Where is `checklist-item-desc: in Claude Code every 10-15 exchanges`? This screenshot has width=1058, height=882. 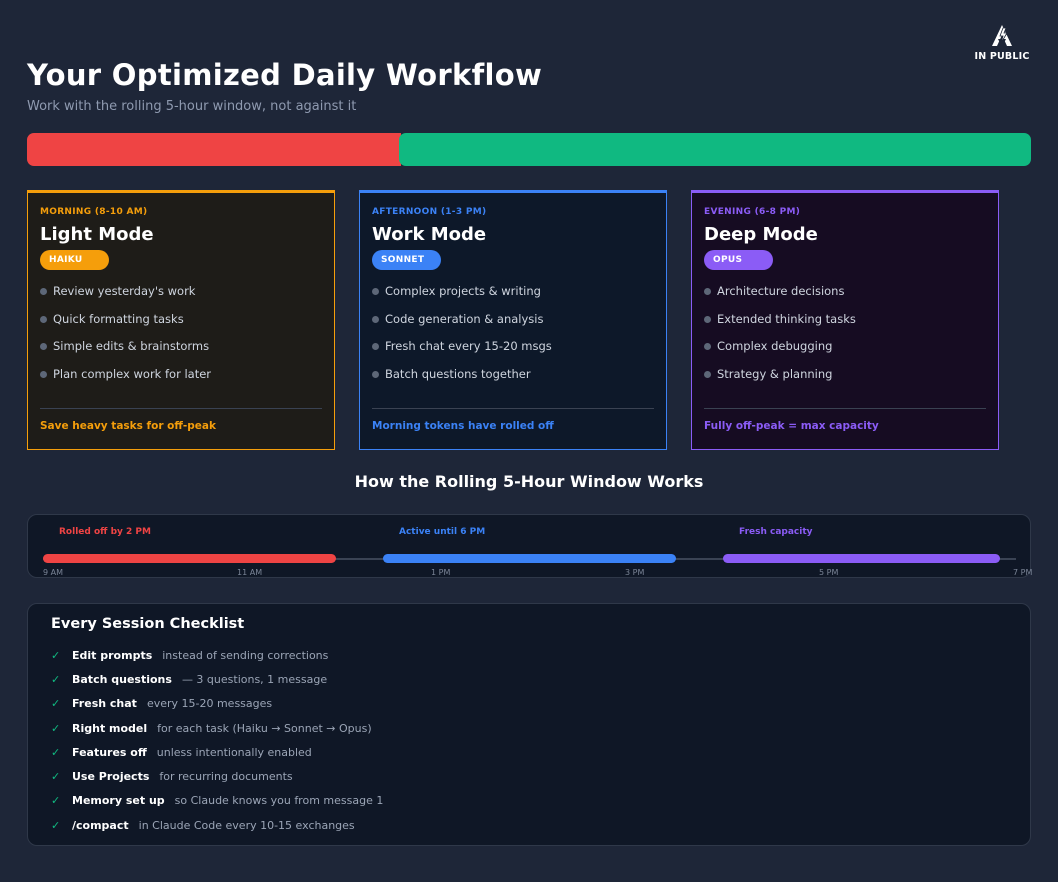 checklist-item-desc: in Claude Code every 10-15 exchanges is located at coordinates (246, 825).